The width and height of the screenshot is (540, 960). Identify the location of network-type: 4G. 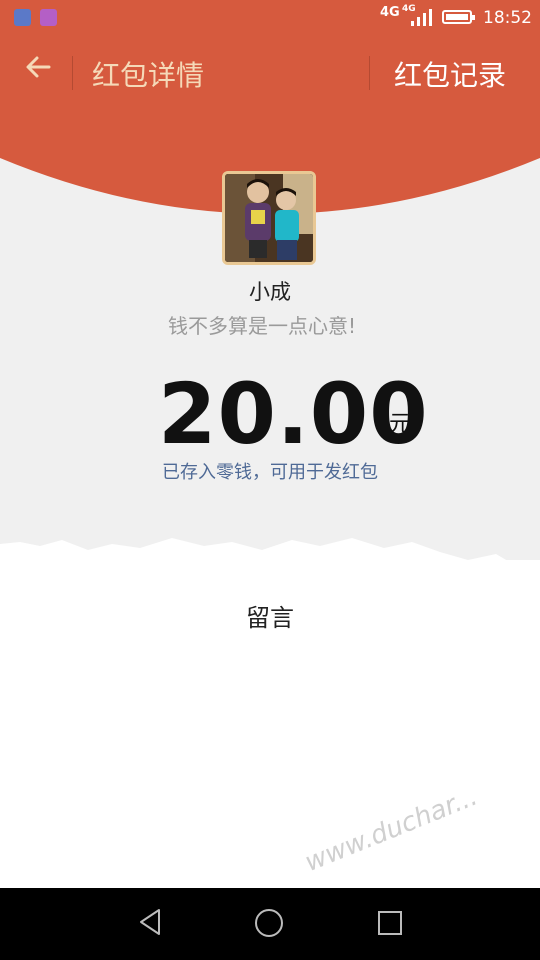
(390, 12).